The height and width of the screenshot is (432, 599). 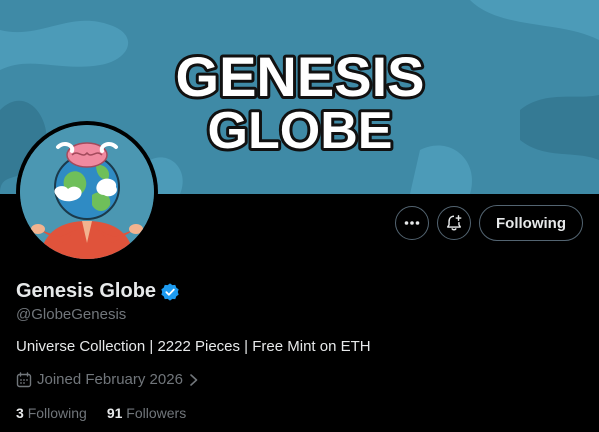 I want to click on genesis-globe-avatar-icon, so click(x=87, y=192).